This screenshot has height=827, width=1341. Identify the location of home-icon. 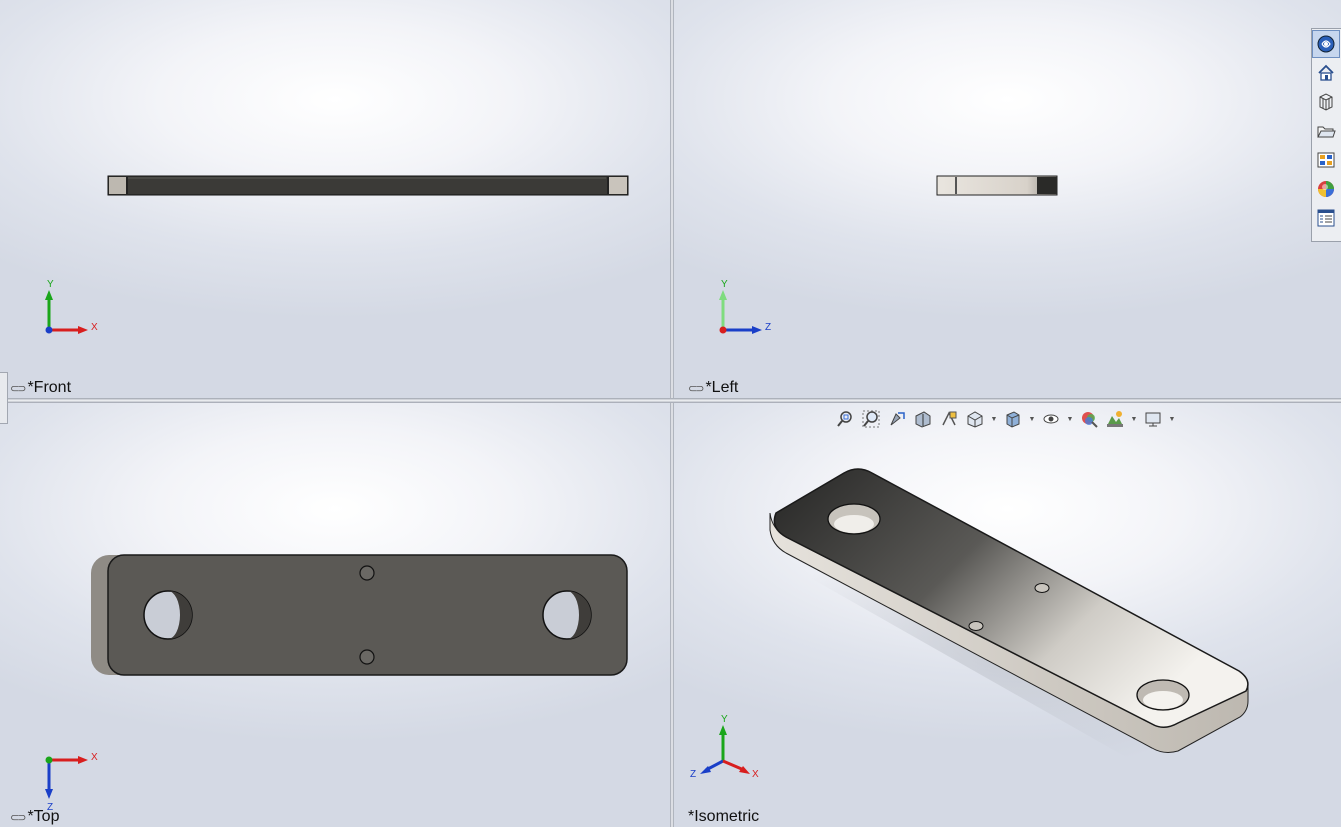
(1326, 73).